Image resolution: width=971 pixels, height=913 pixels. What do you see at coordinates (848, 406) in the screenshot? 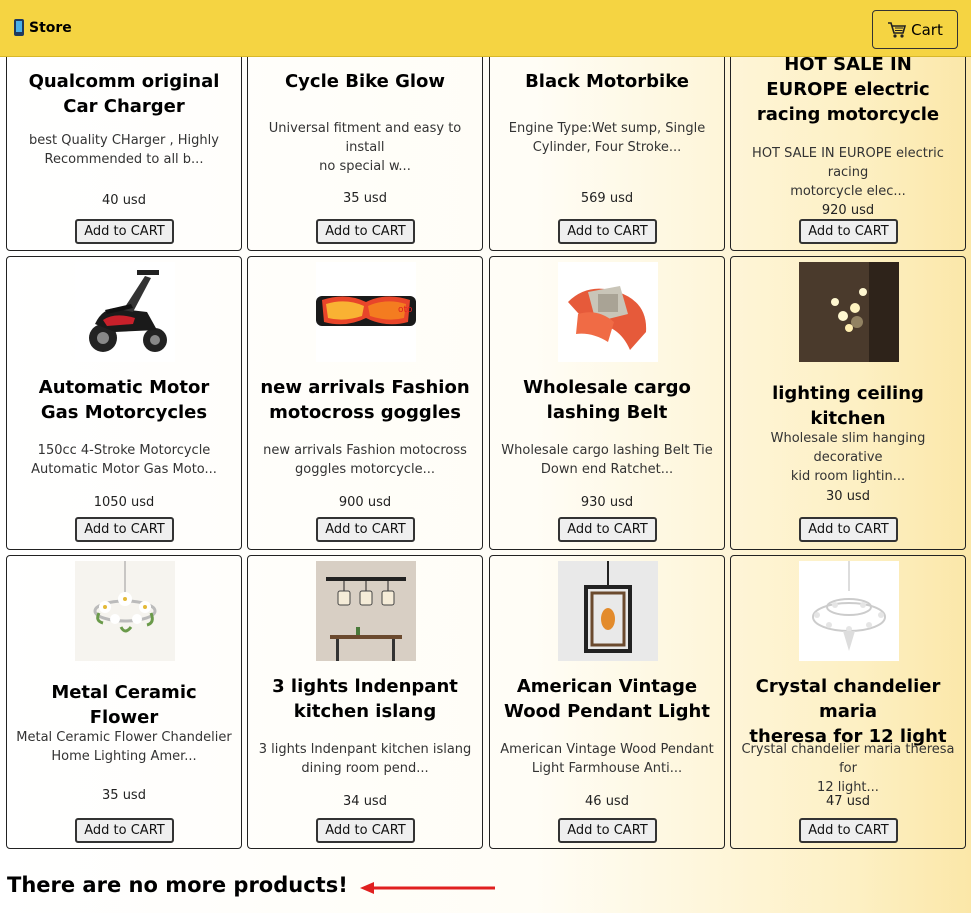
I see `product-title-line: lighting ceiling kitchen` at bounding box center [848, 406].